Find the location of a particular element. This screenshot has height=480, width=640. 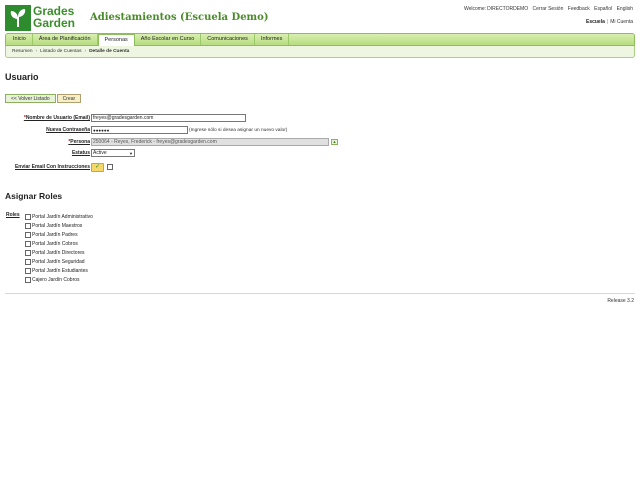

footer-divider is located at coordinates (320, 293).